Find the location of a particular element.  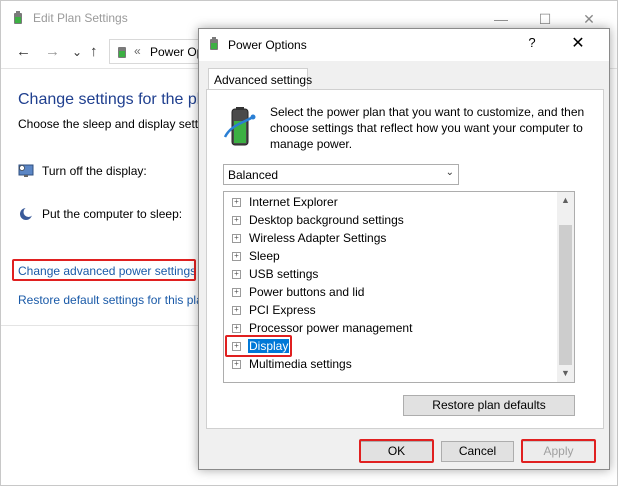

cancel-button: Cancel is located at coordinates (477, 451).